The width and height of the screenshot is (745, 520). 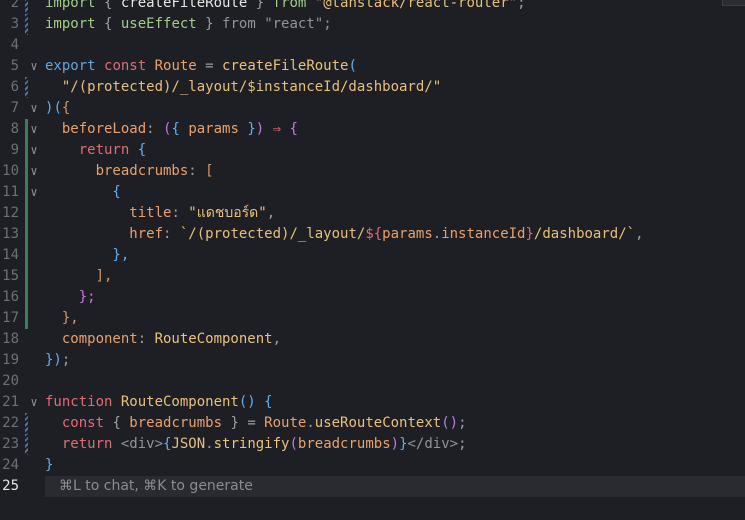 What do you see at coordinates (79, 423) in the screenshot?
I see `code-token: const` at bounding box center [79, 423].